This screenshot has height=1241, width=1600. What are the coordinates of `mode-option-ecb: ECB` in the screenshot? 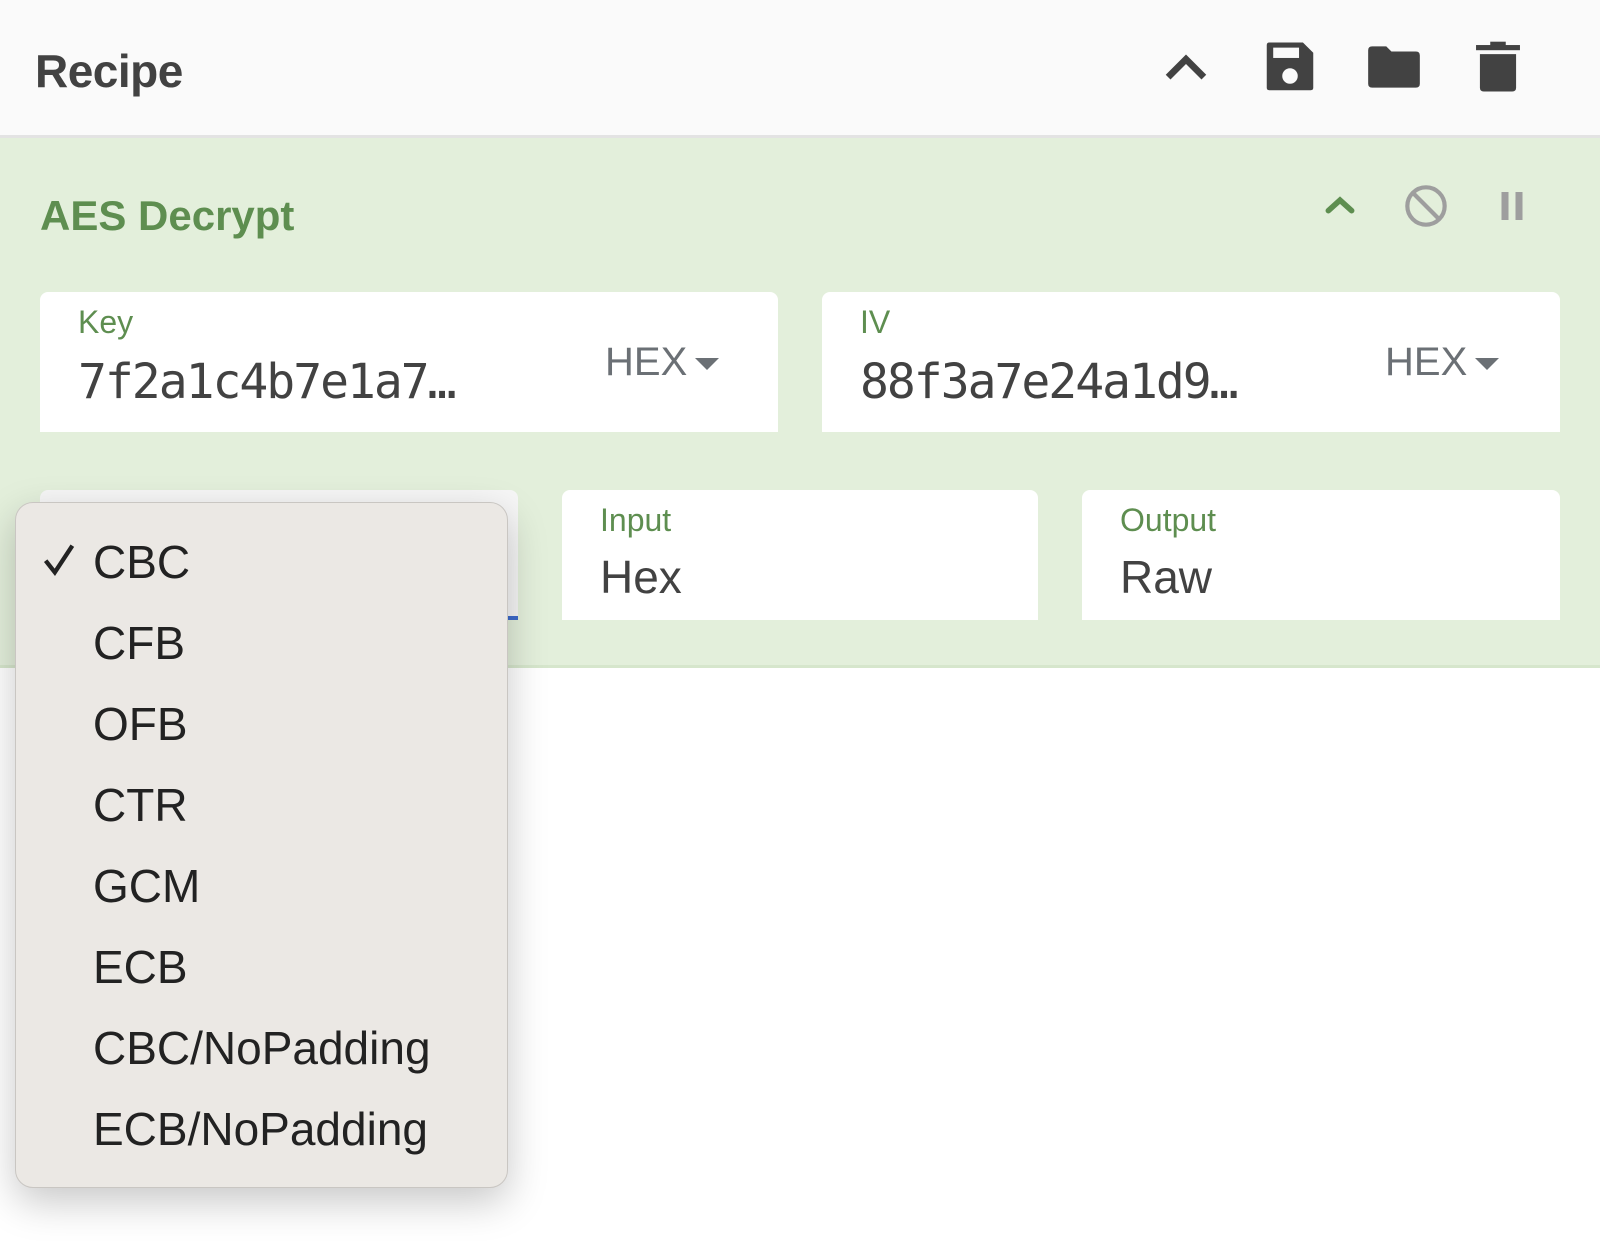 It's located at (261, 968).